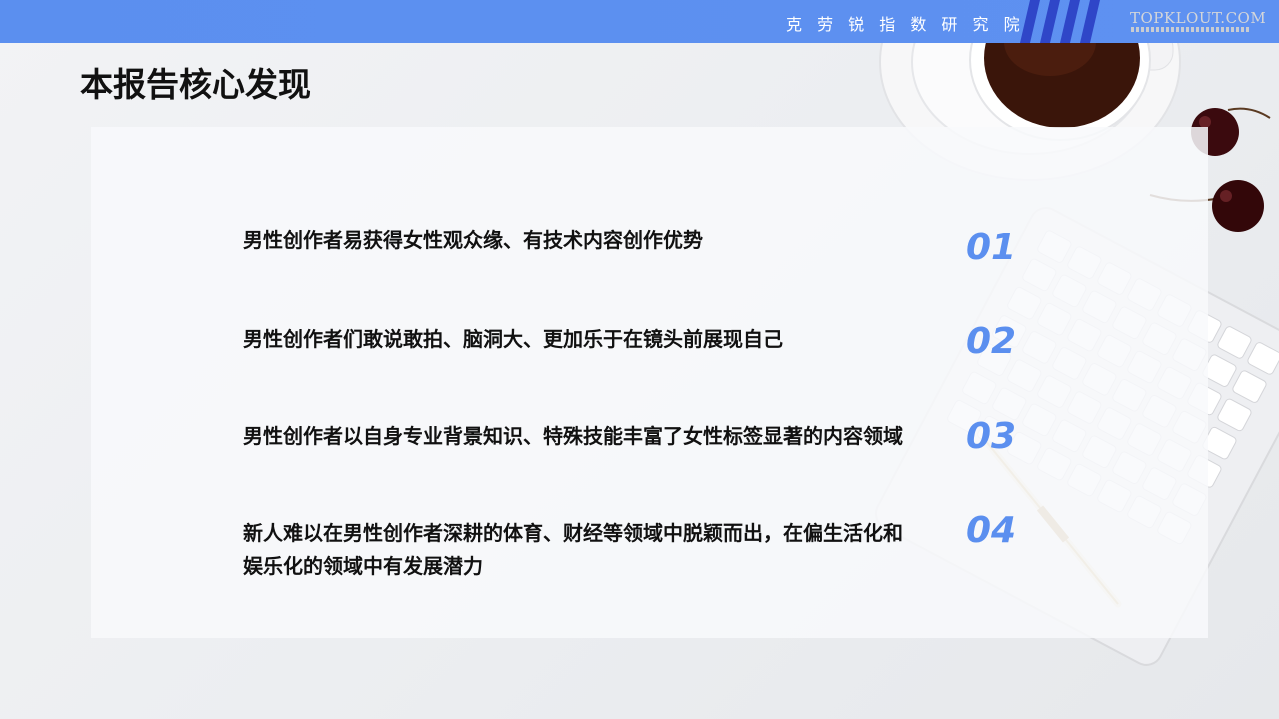  I want to click on finding-number: 04, so click(991, 530).